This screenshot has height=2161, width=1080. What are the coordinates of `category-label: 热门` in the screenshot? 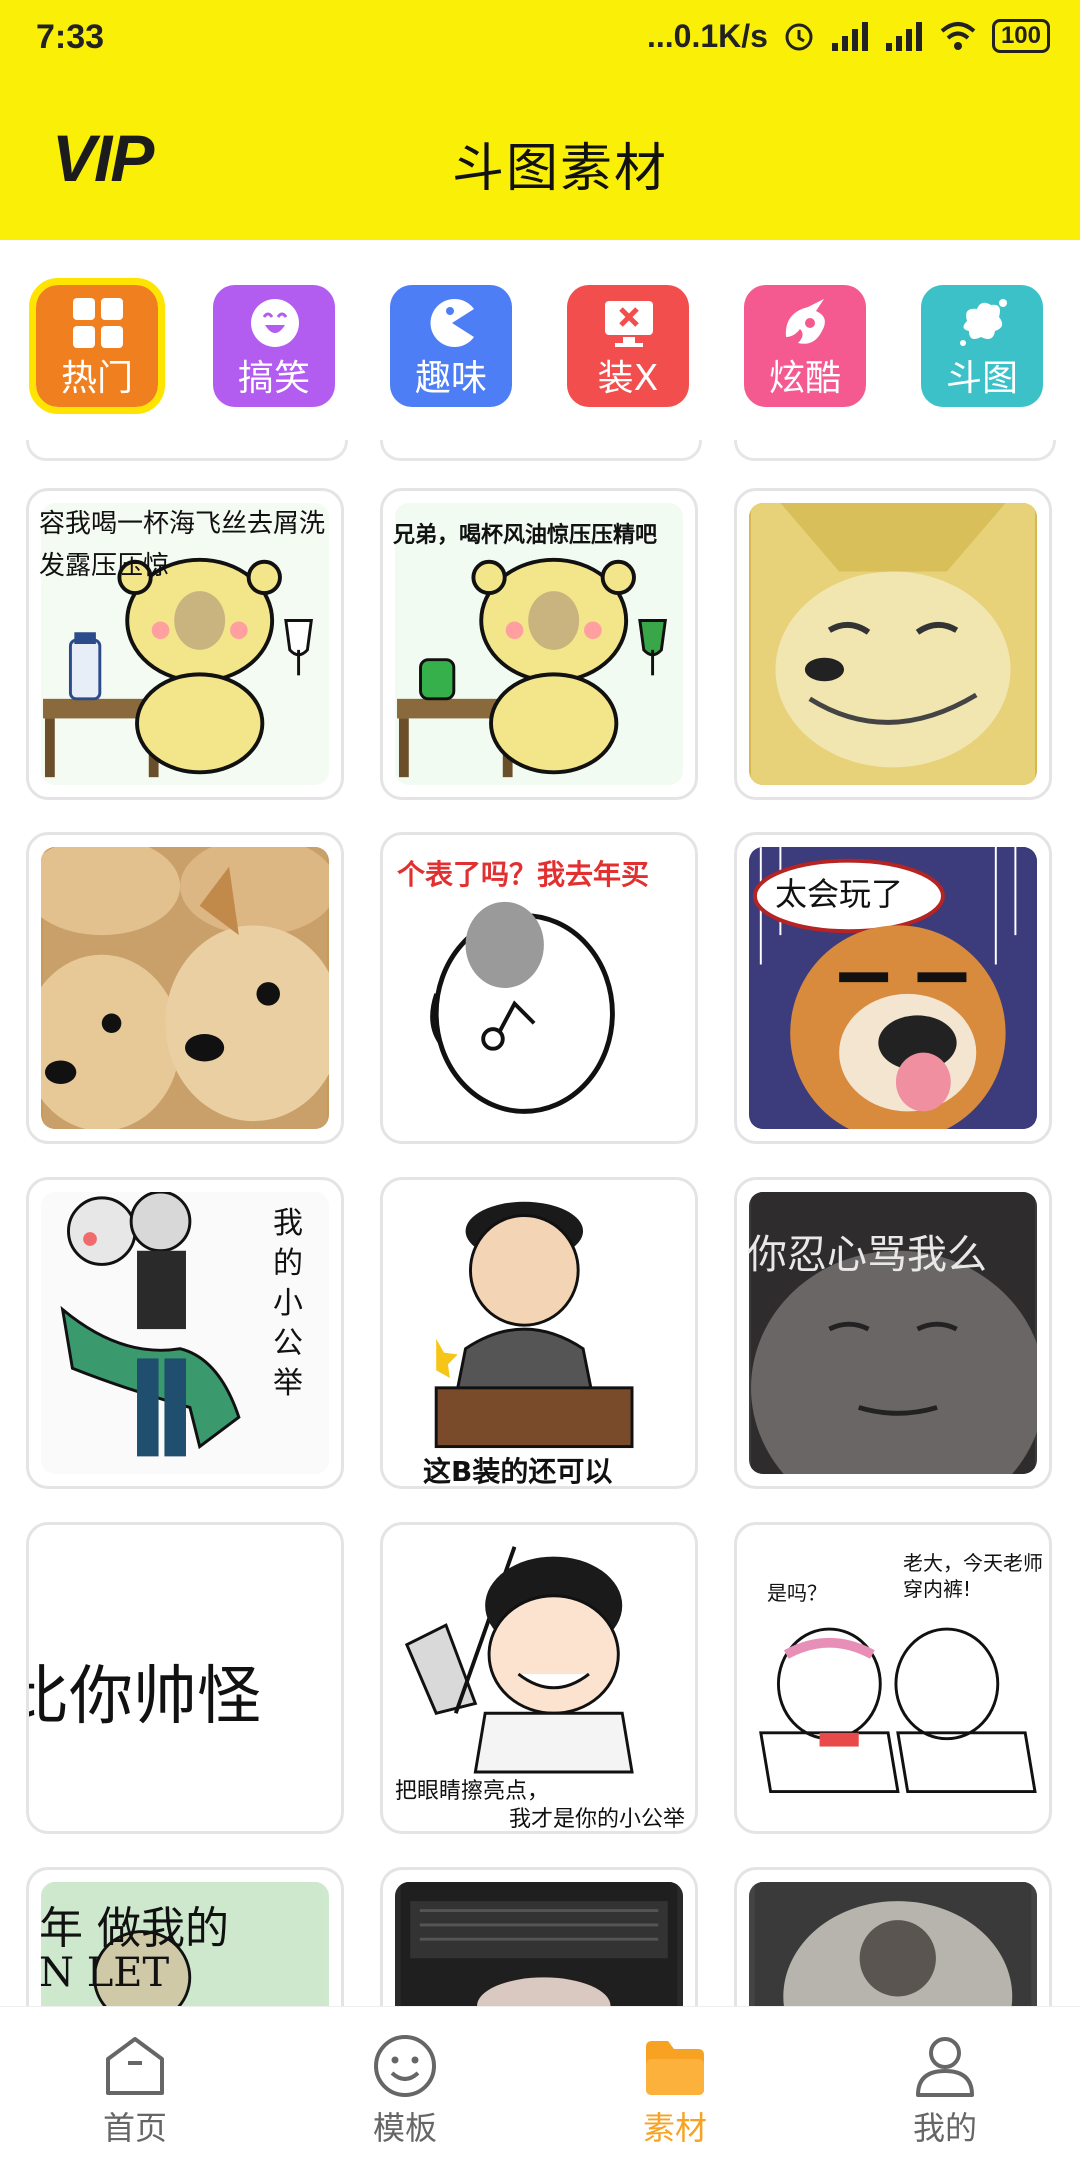 It's located at (96, 378).